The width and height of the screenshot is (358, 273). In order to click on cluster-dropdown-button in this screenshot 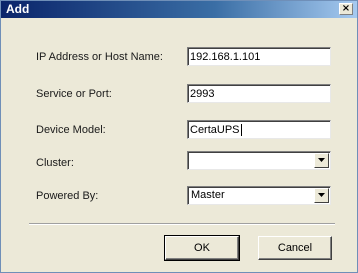, I will do `click(321, 160)`.